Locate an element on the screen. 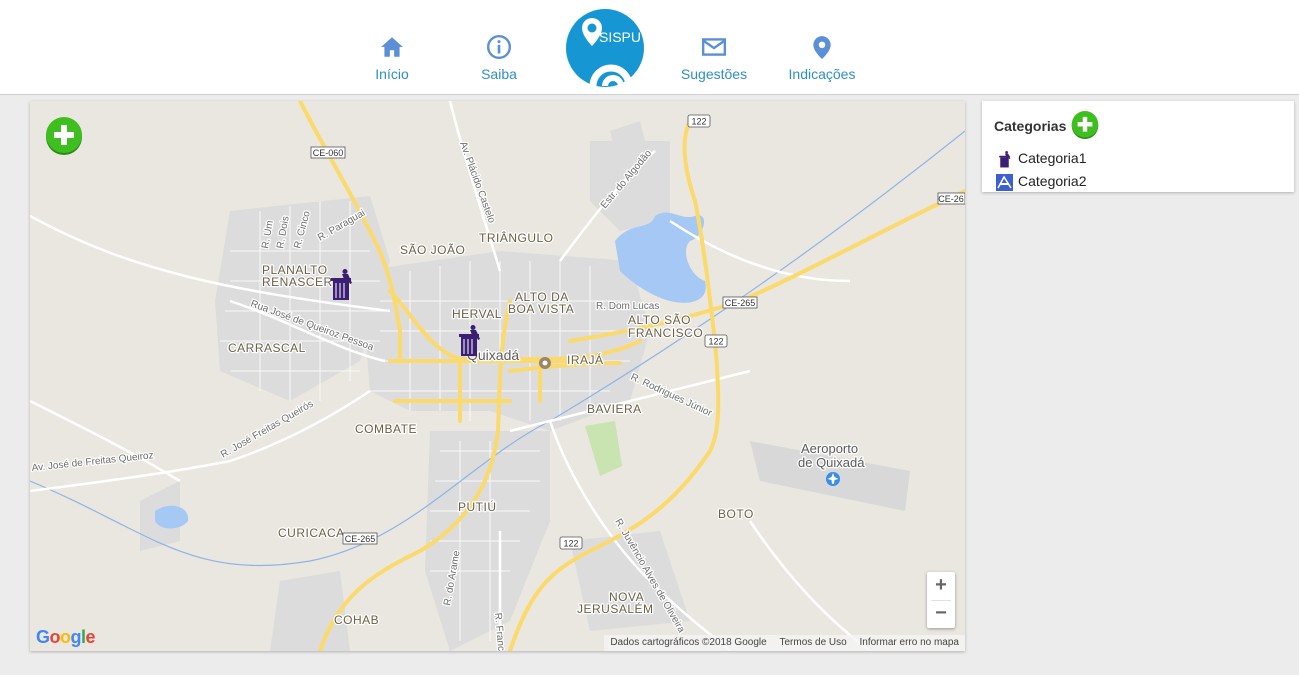 The image size is (1299, 675). svg-text: TRIÂNGULO is located at coordinates (516, 237).